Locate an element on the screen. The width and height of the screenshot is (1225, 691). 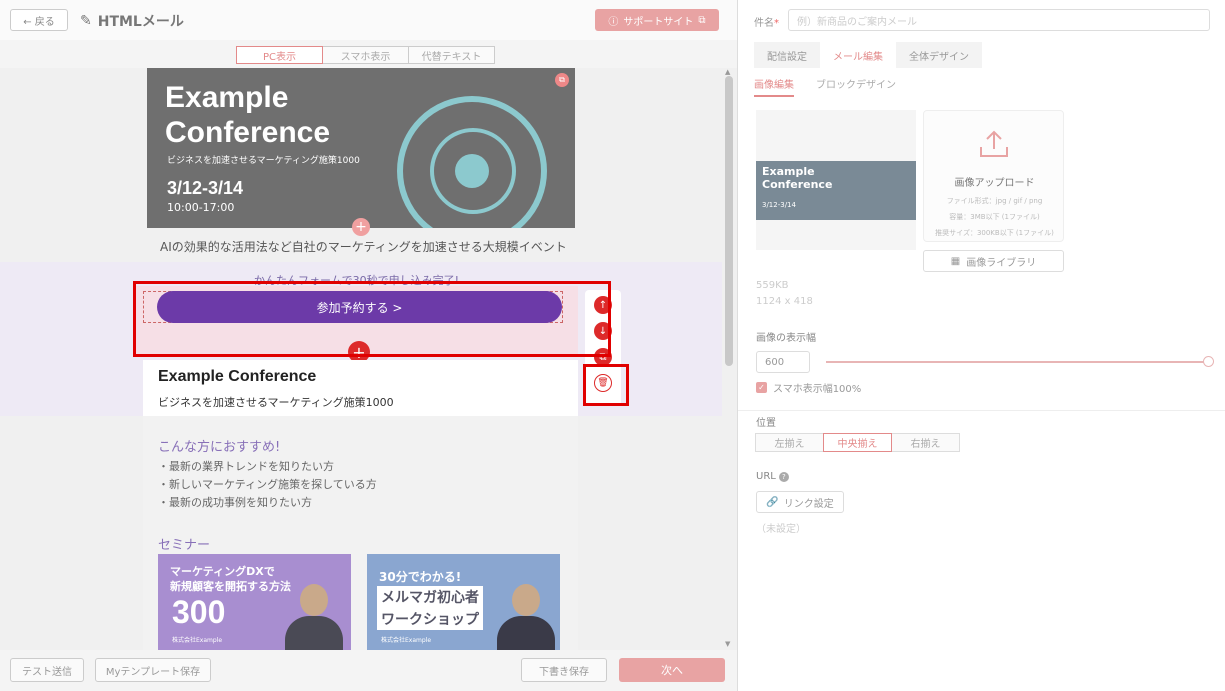
add-block-icon: + is located at coordinates (361, 227).